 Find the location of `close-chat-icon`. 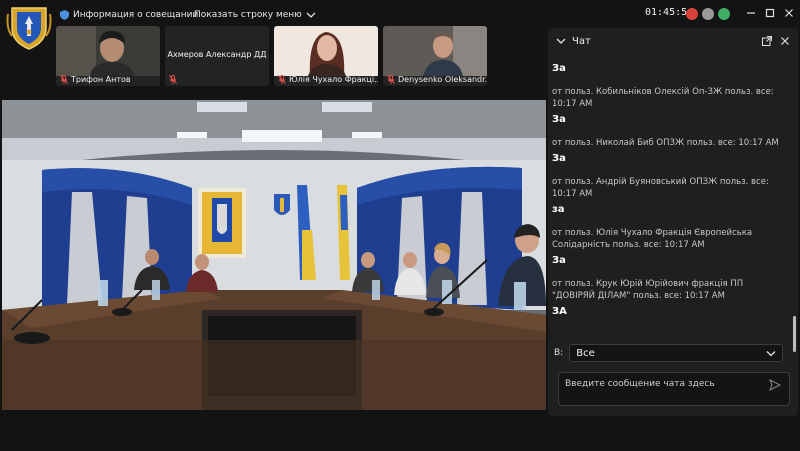

close-chat-icon is located at coordinates (785, 41).